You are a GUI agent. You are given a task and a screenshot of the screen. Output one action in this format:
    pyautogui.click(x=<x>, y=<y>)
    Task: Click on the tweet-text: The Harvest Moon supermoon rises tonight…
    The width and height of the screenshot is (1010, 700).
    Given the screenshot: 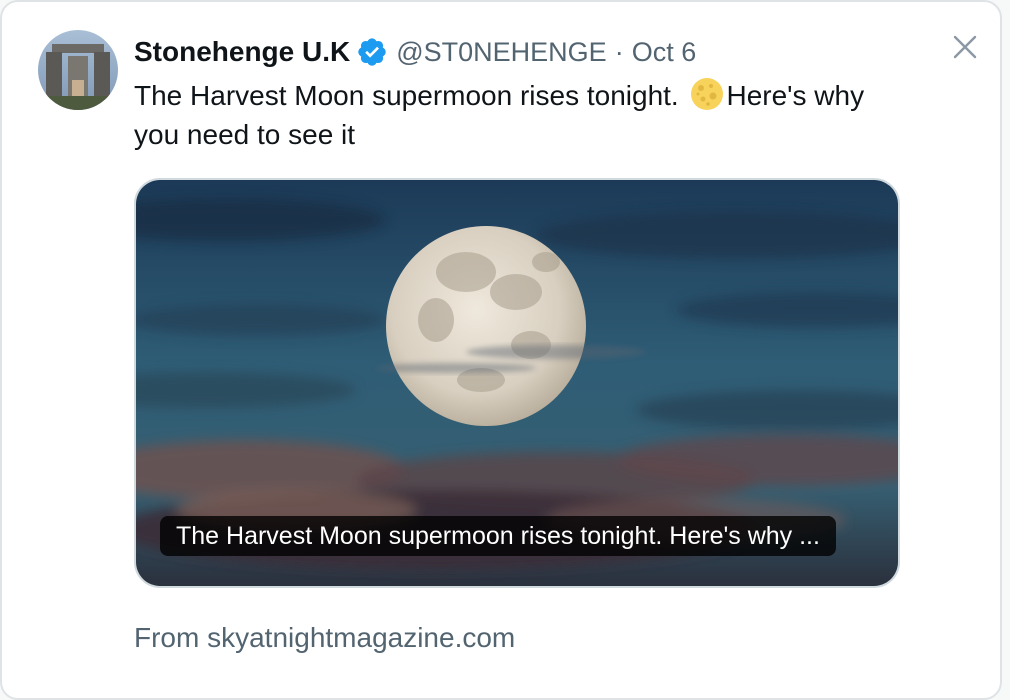 What is the action you would take?
    pyautogui.click(x=524, y=115)
    